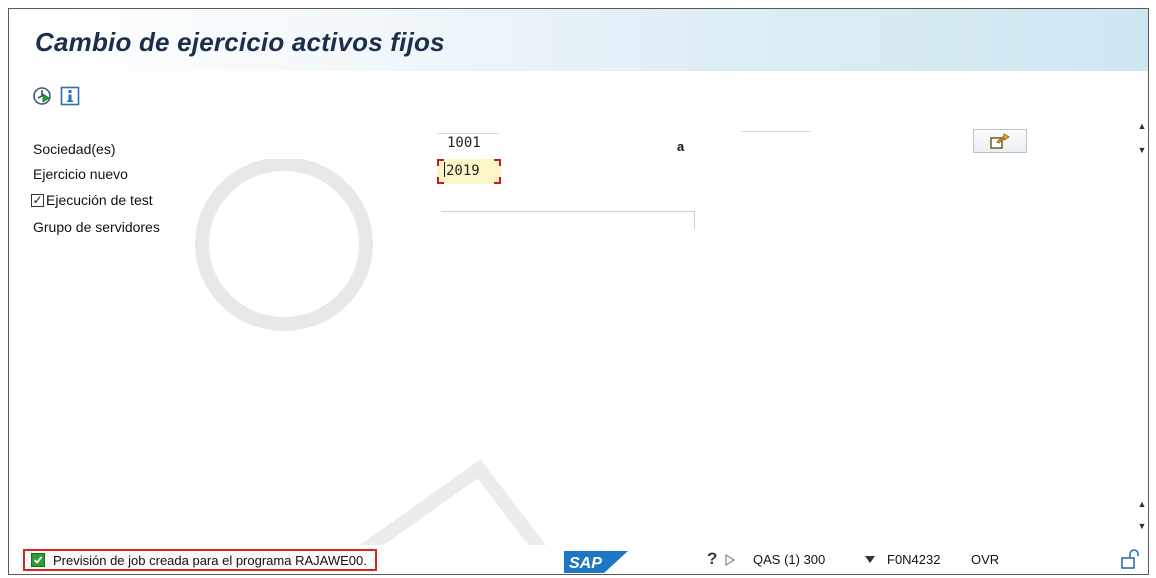 The height and width of the screenshot is (578, 1156). Describe the element at coordinates (1142, 526) in the screenshot. I see `scroll-down-bottom-icon: ▼` at that location.